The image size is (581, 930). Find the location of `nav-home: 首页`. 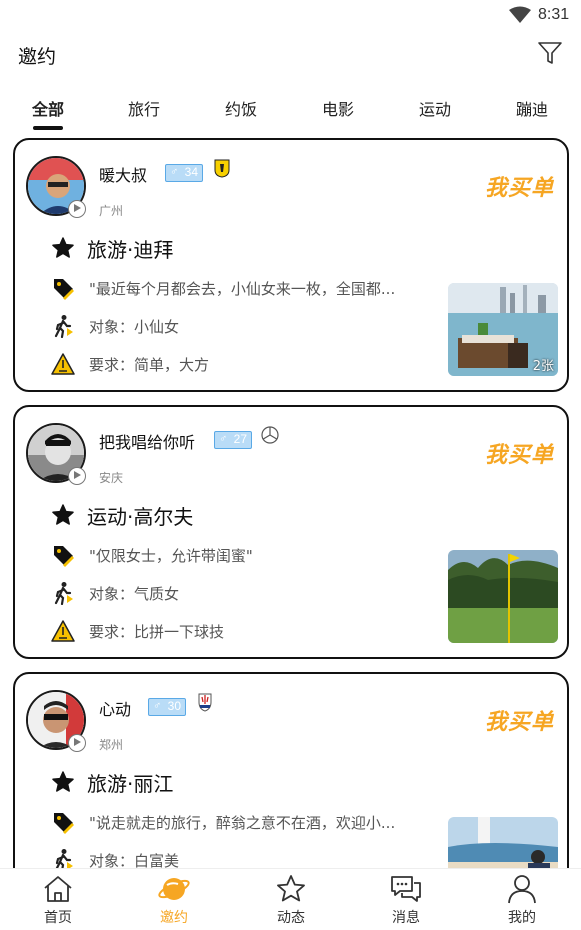

nav-home: 首页 is located at coordinates (58, 899).